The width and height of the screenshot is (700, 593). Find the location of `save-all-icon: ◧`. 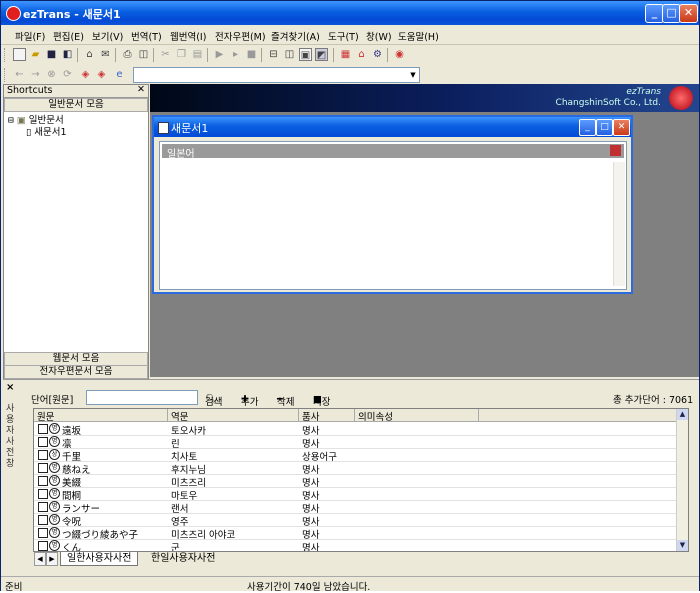

save-all-icon: ◧ is located at coordinates (67, 54).